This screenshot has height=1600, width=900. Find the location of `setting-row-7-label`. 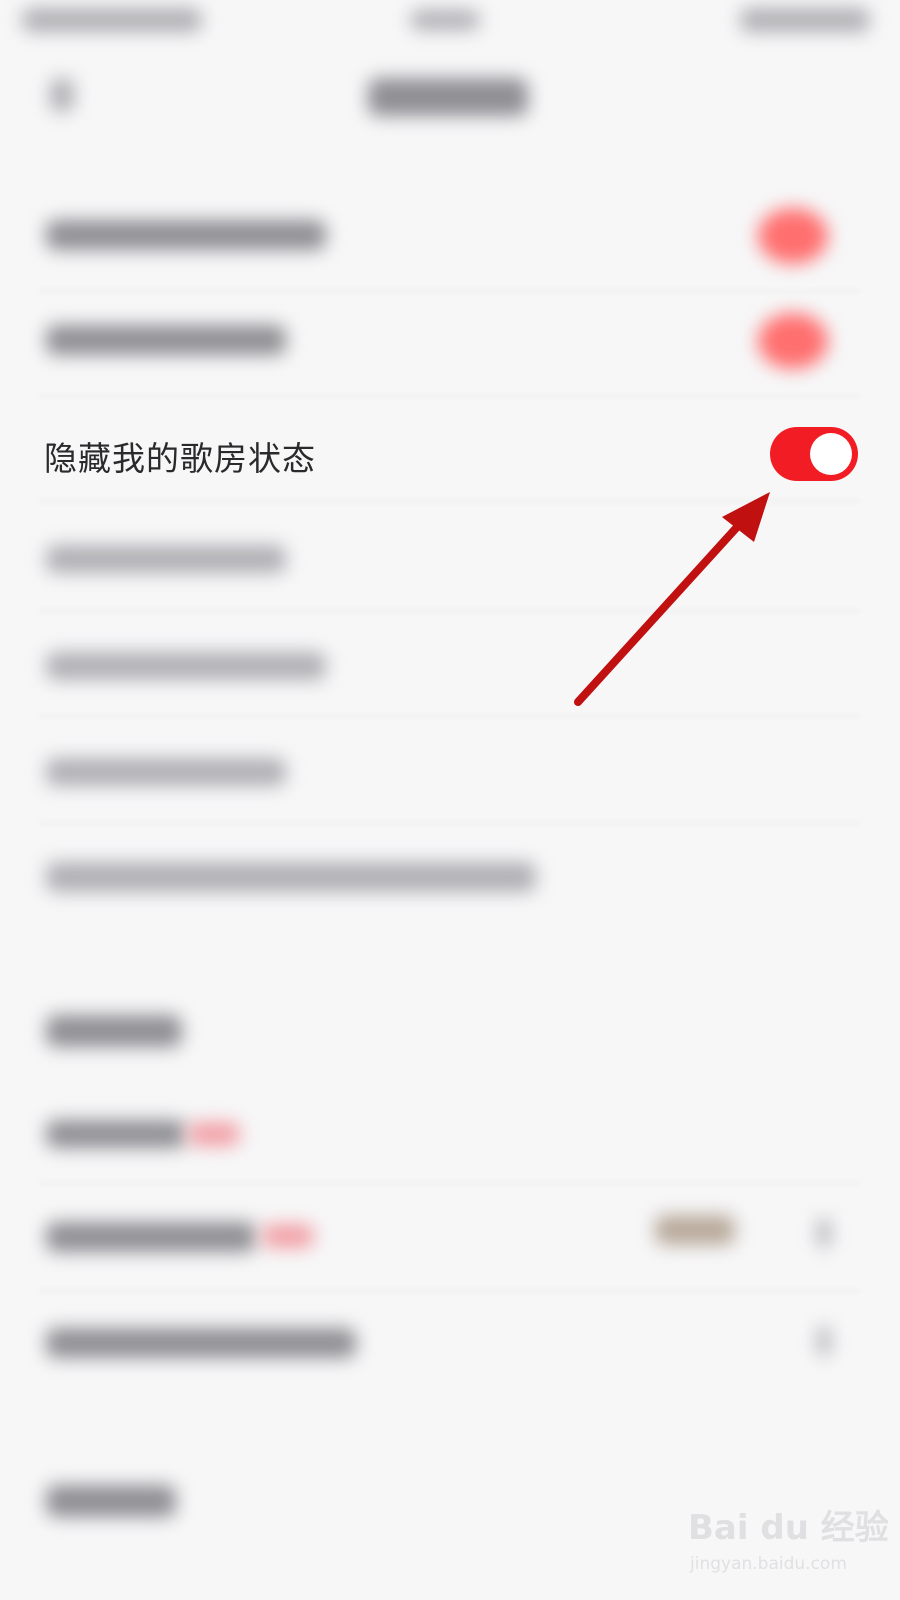

setting-row-7-label is located at coordinates (291, 877).